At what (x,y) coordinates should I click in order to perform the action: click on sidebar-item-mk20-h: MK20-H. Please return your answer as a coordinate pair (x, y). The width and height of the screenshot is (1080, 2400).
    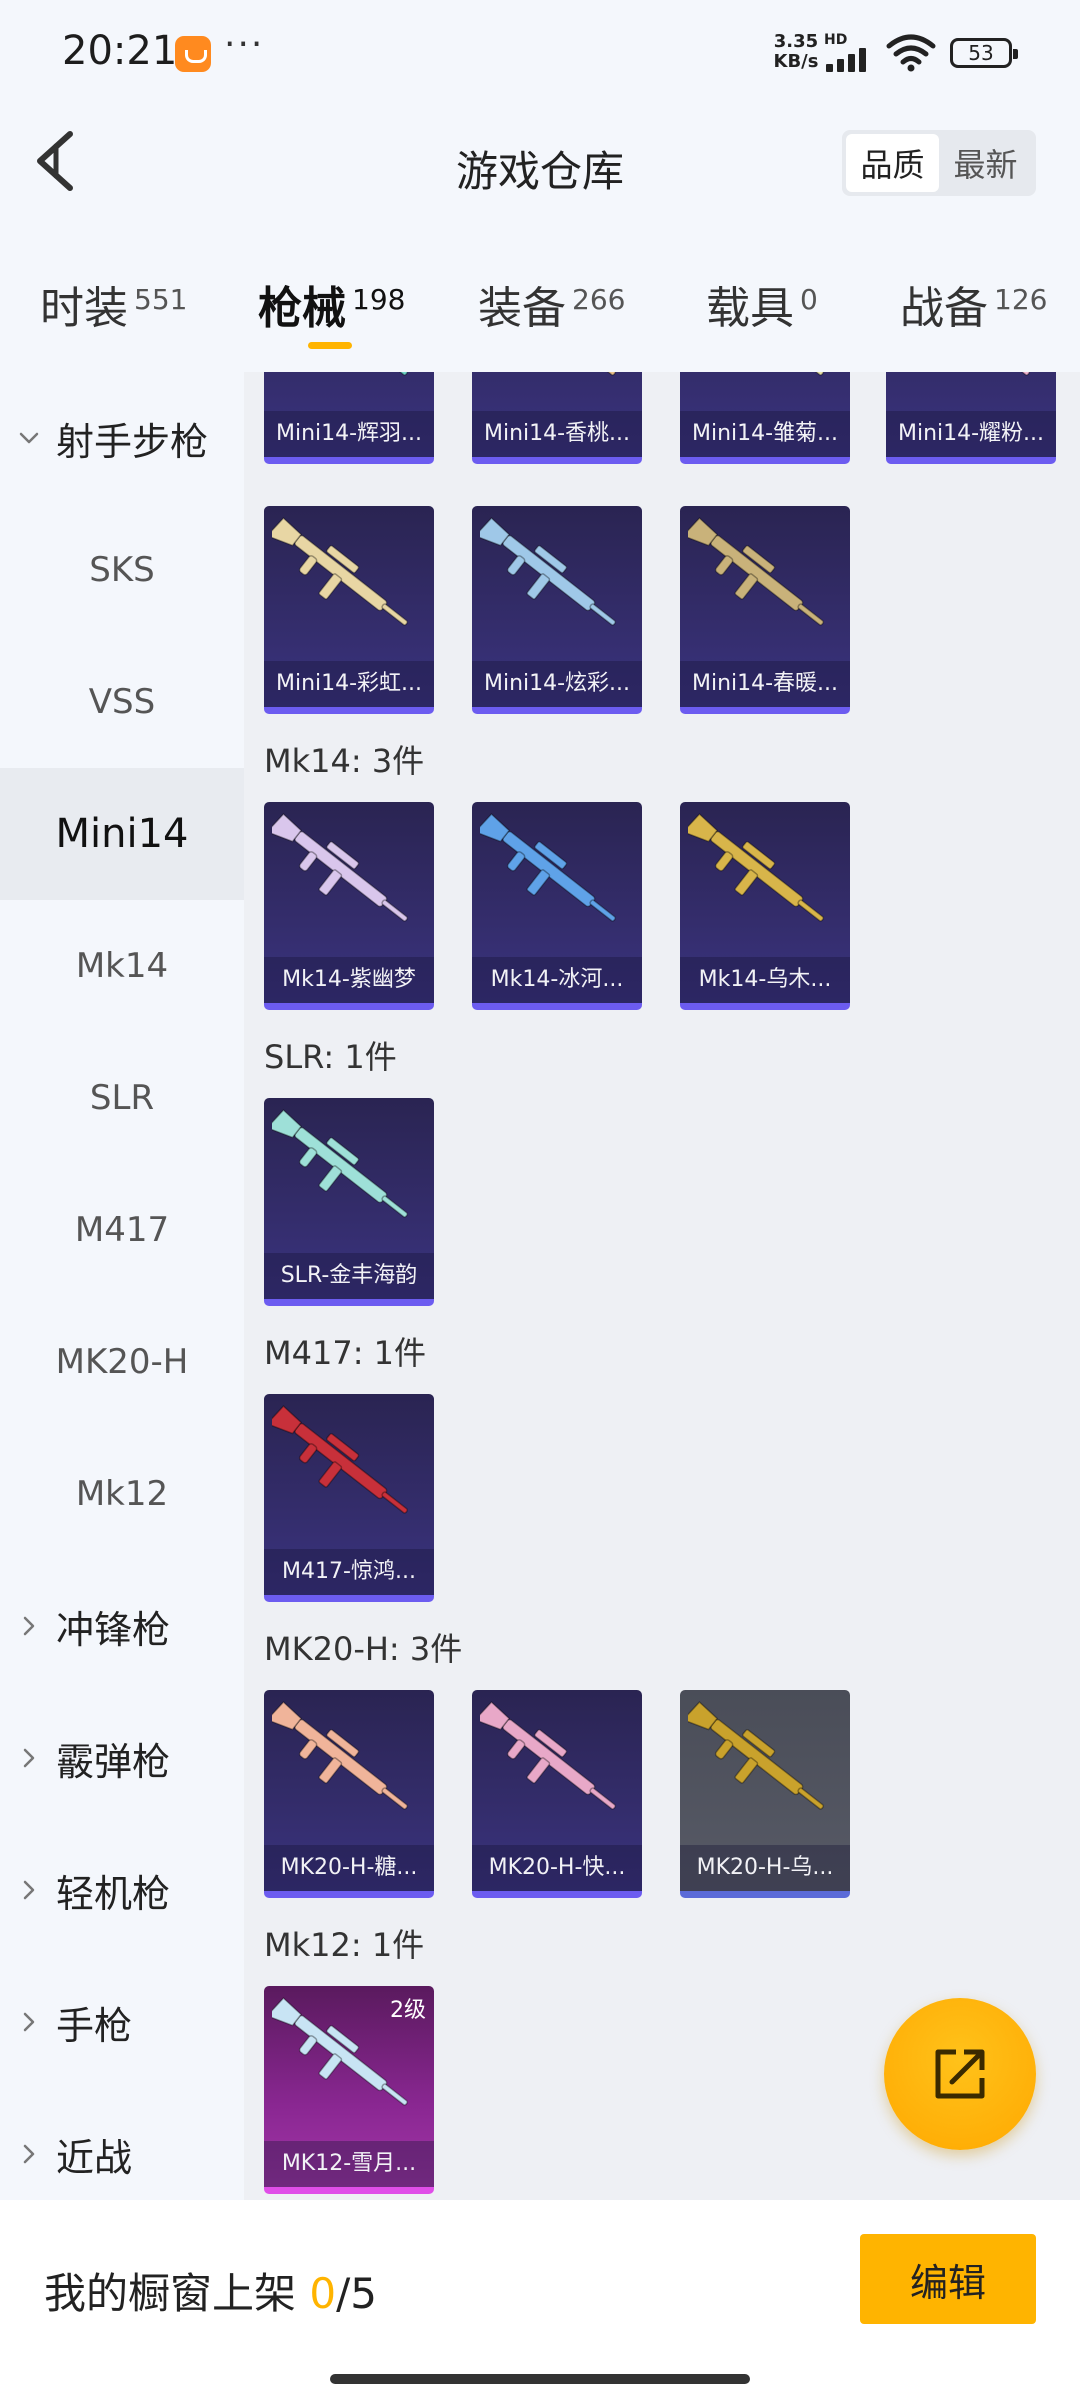
    Looking at the image, I should click on (122, 1362).